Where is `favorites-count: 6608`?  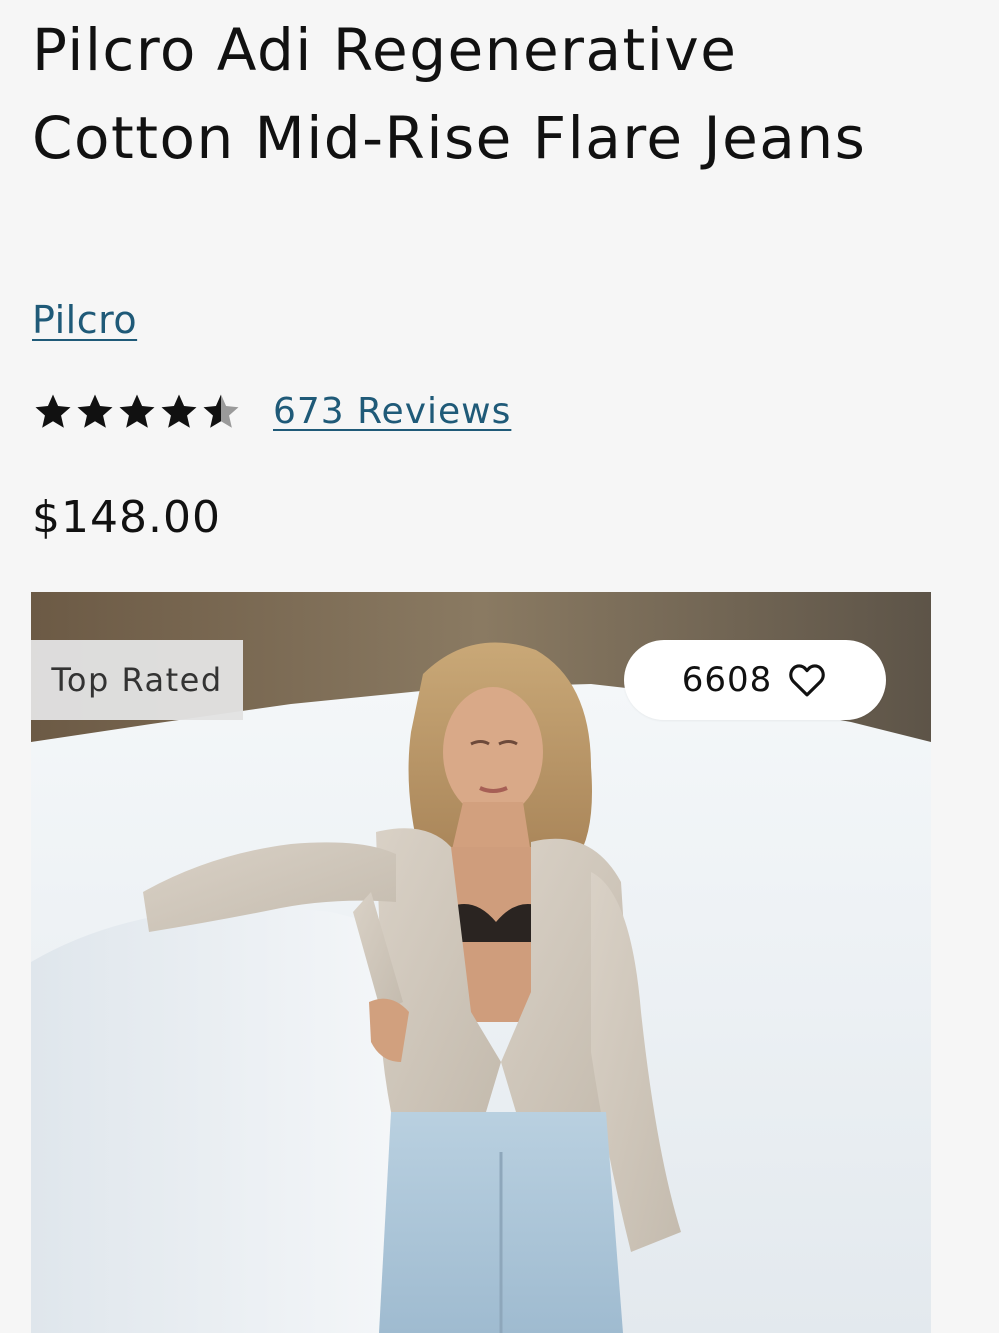
favorites-count: 6608 is located at coordinates (727, 680).